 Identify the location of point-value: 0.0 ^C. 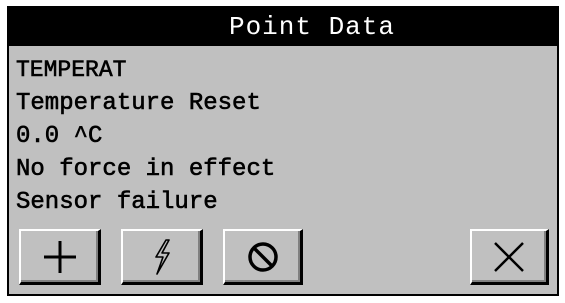
(59, 137).